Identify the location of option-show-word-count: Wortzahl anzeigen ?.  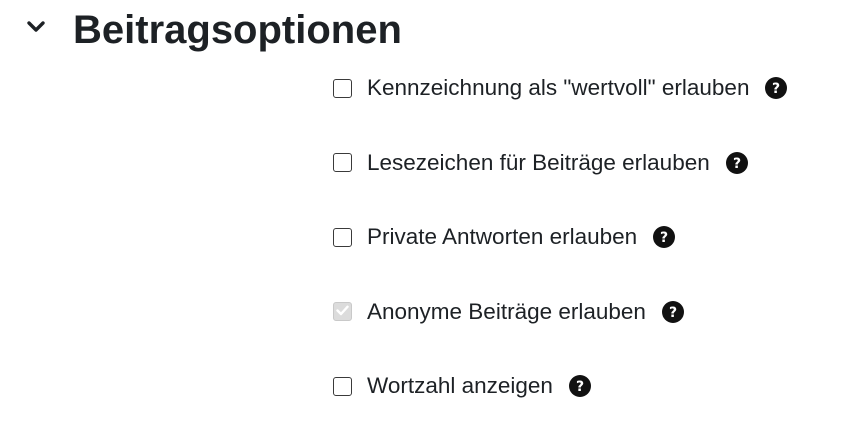
(560, 386).